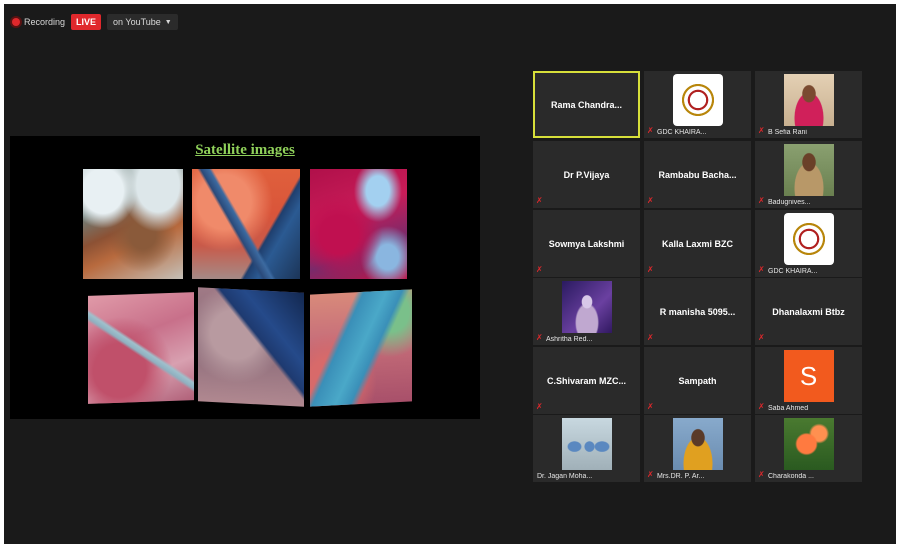 This screenshot has width=900, height=548. What do you see at coordinates (45, 22) in the screenshot?
I see `recording-label: Recording` at bounding box center [45, 22].